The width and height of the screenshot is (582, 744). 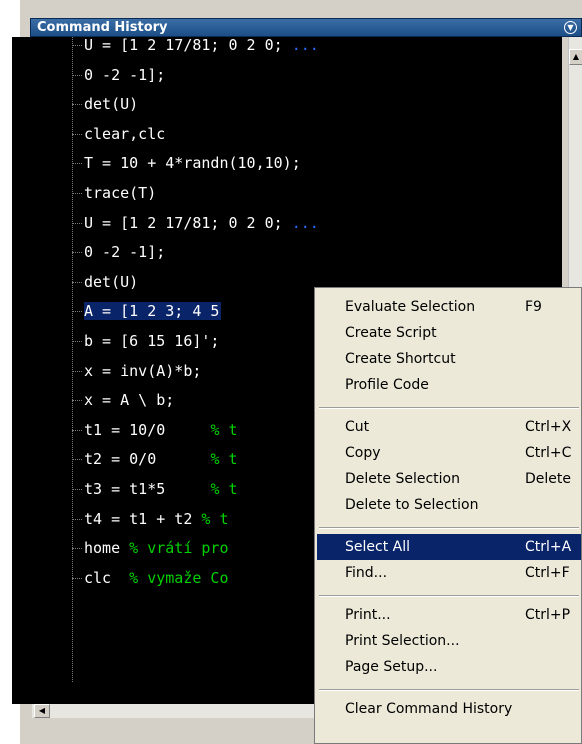 I want to click on history-entry-text: t2 = 0/0 % t, so click(x=161, y=459).